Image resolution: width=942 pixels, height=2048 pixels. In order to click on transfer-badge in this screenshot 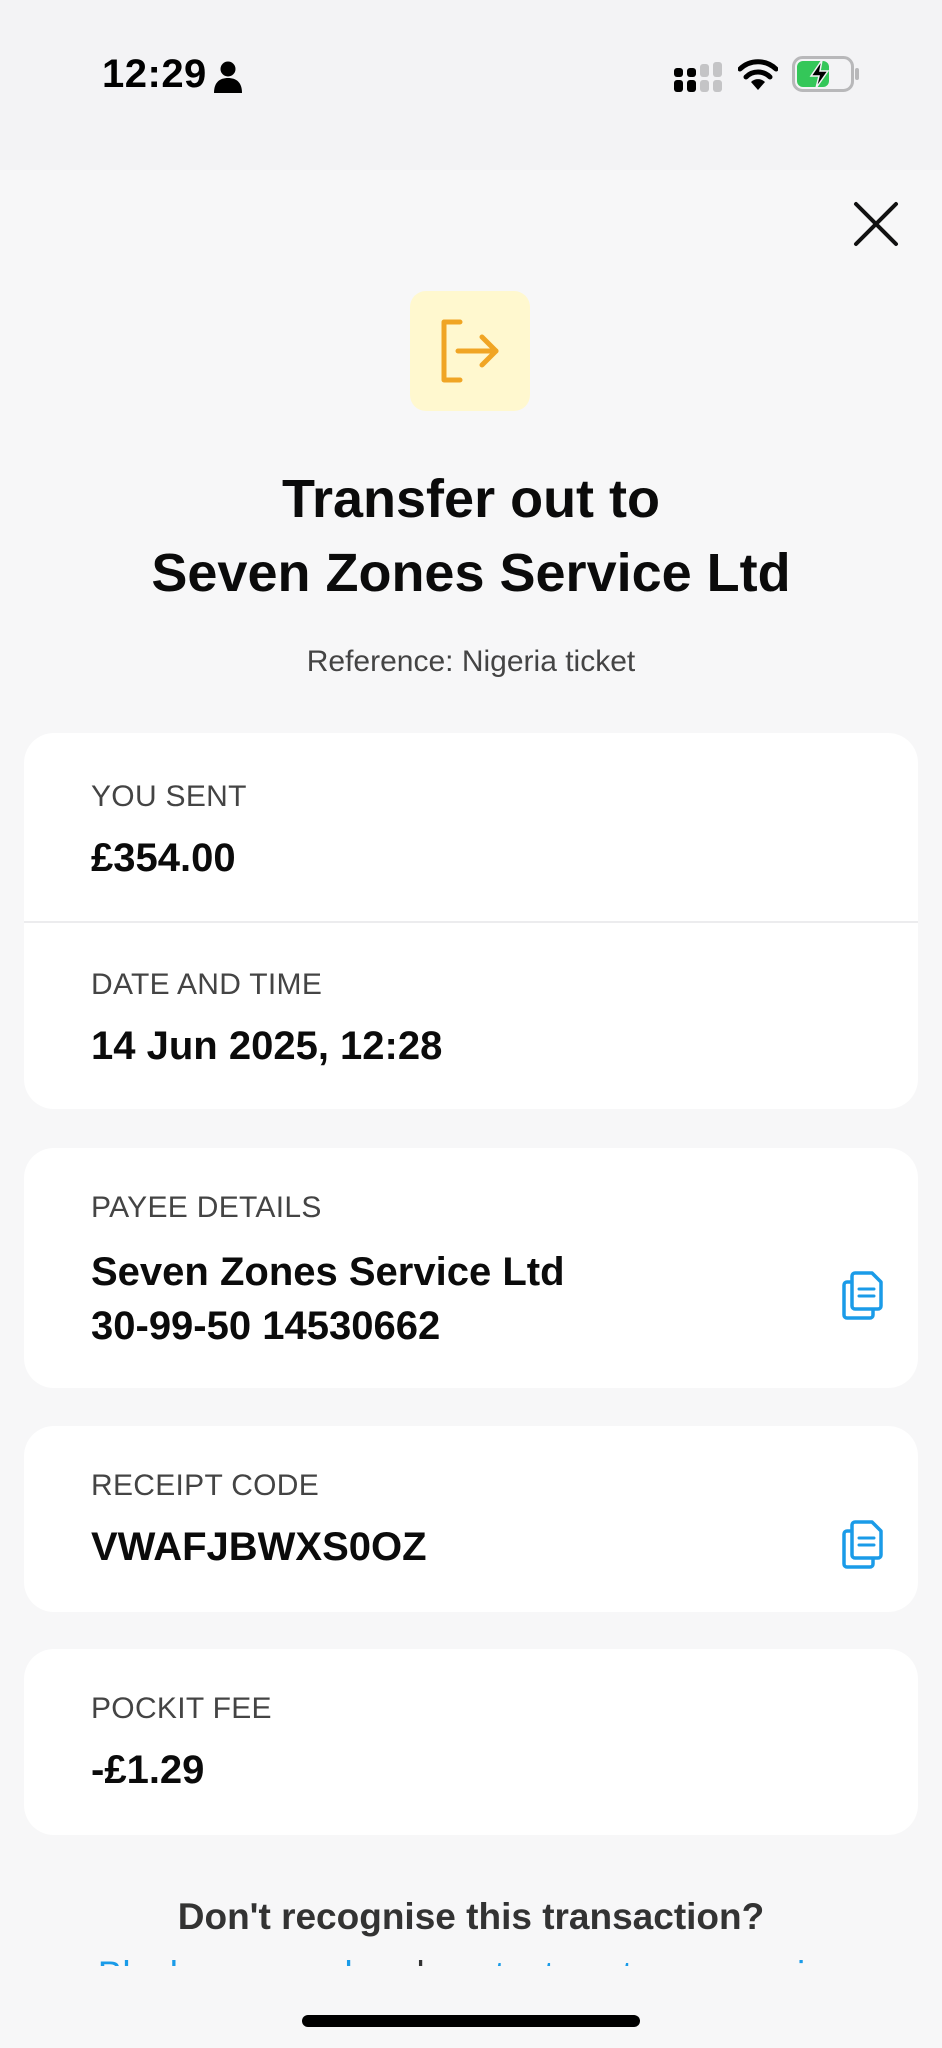, I will do `click(470, 351)`.